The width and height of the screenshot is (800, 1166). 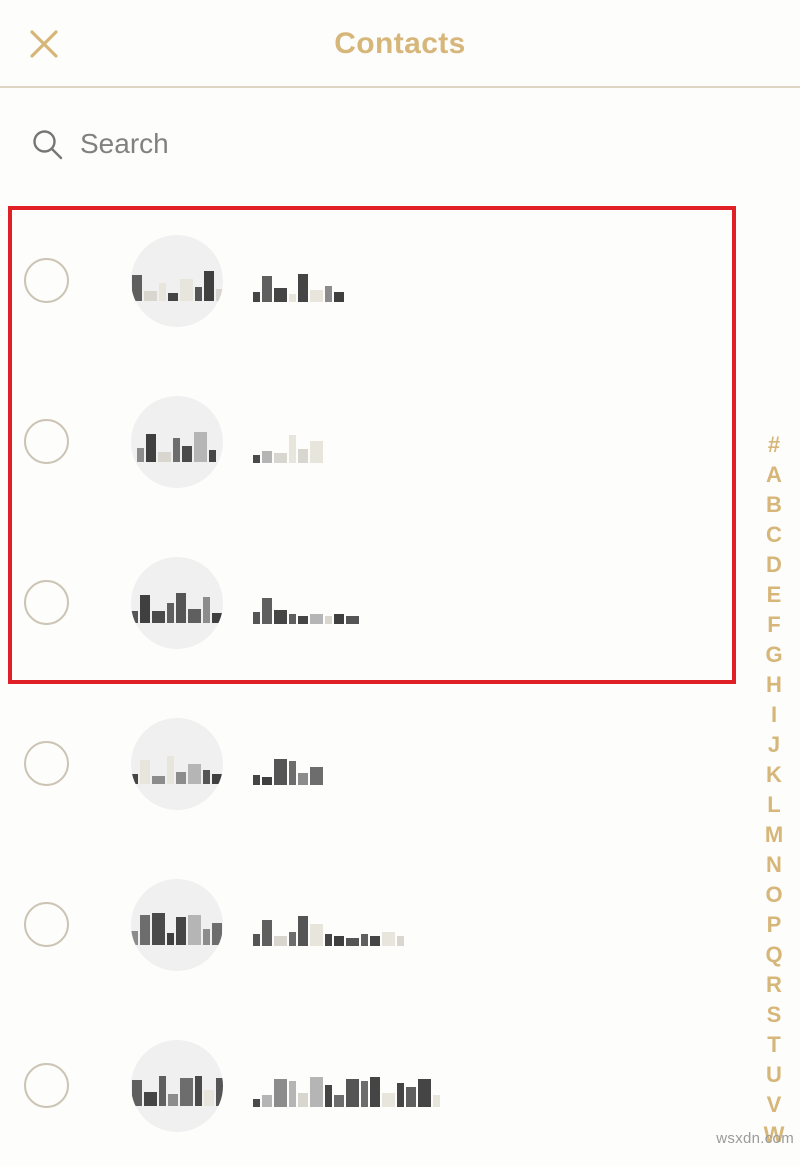 I want to click on alphabet-index-letter-d: D, so click(x=774, y=565).